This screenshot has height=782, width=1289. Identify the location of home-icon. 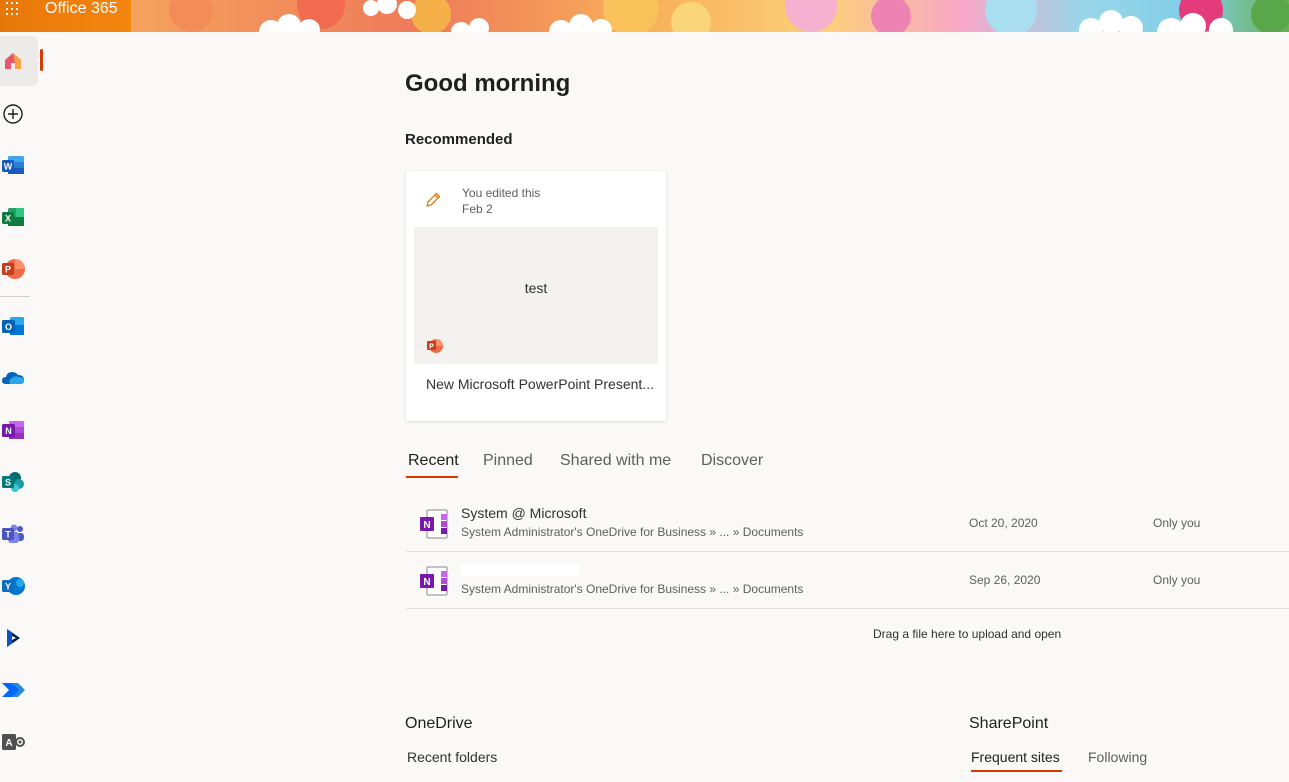
(13, 61).